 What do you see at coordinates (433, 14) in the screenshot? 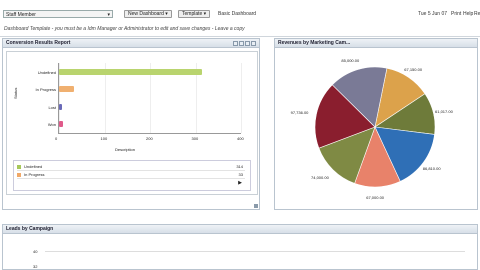
I see `date-label: Tue 5 Jun 07` at bounding box center [433, 14].